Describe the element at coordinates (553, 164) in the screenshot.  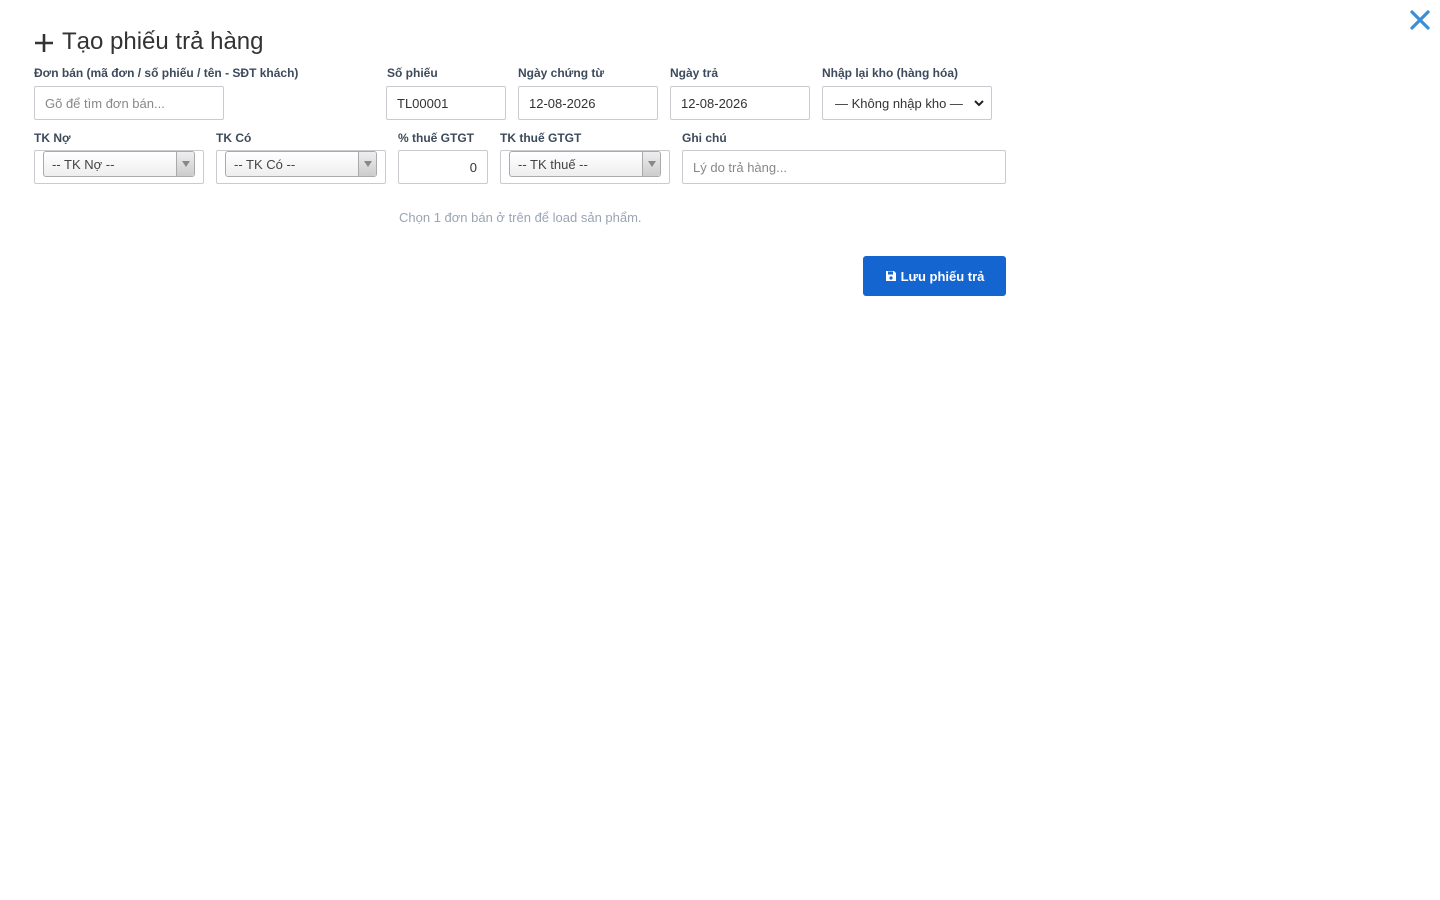
I see `vat-account-value: -- TK thuế --` at that location.